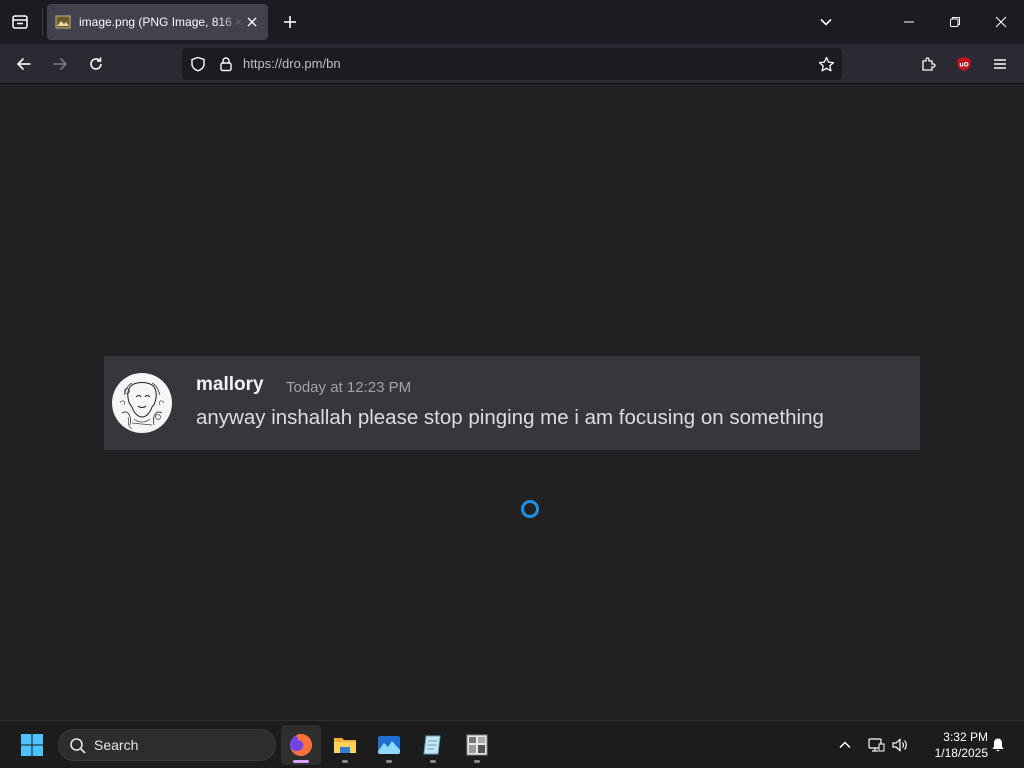  I want to click on app-menu-button, so click(1000, 64).